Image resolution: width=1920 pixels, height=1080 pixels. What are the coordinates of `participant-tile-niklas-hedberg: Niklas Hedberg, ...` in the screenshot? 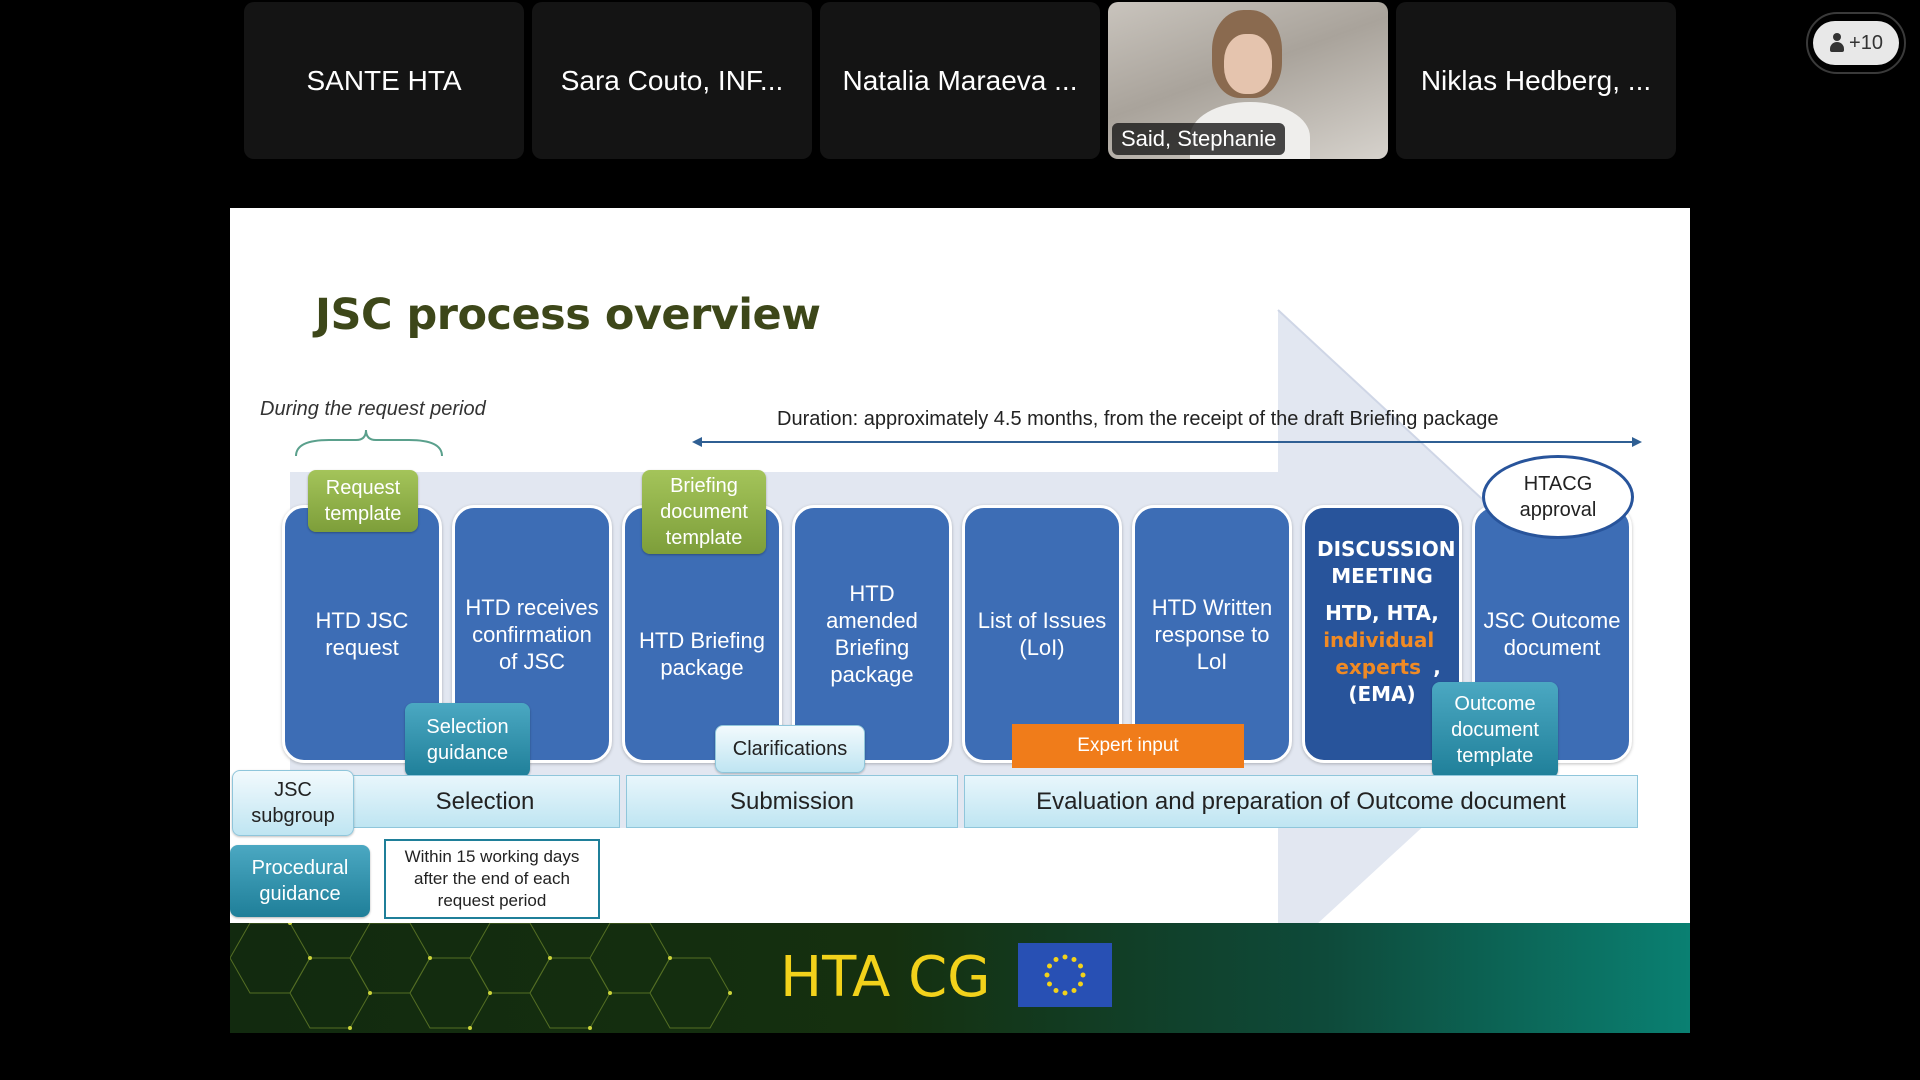 It's located at (1536, 80).